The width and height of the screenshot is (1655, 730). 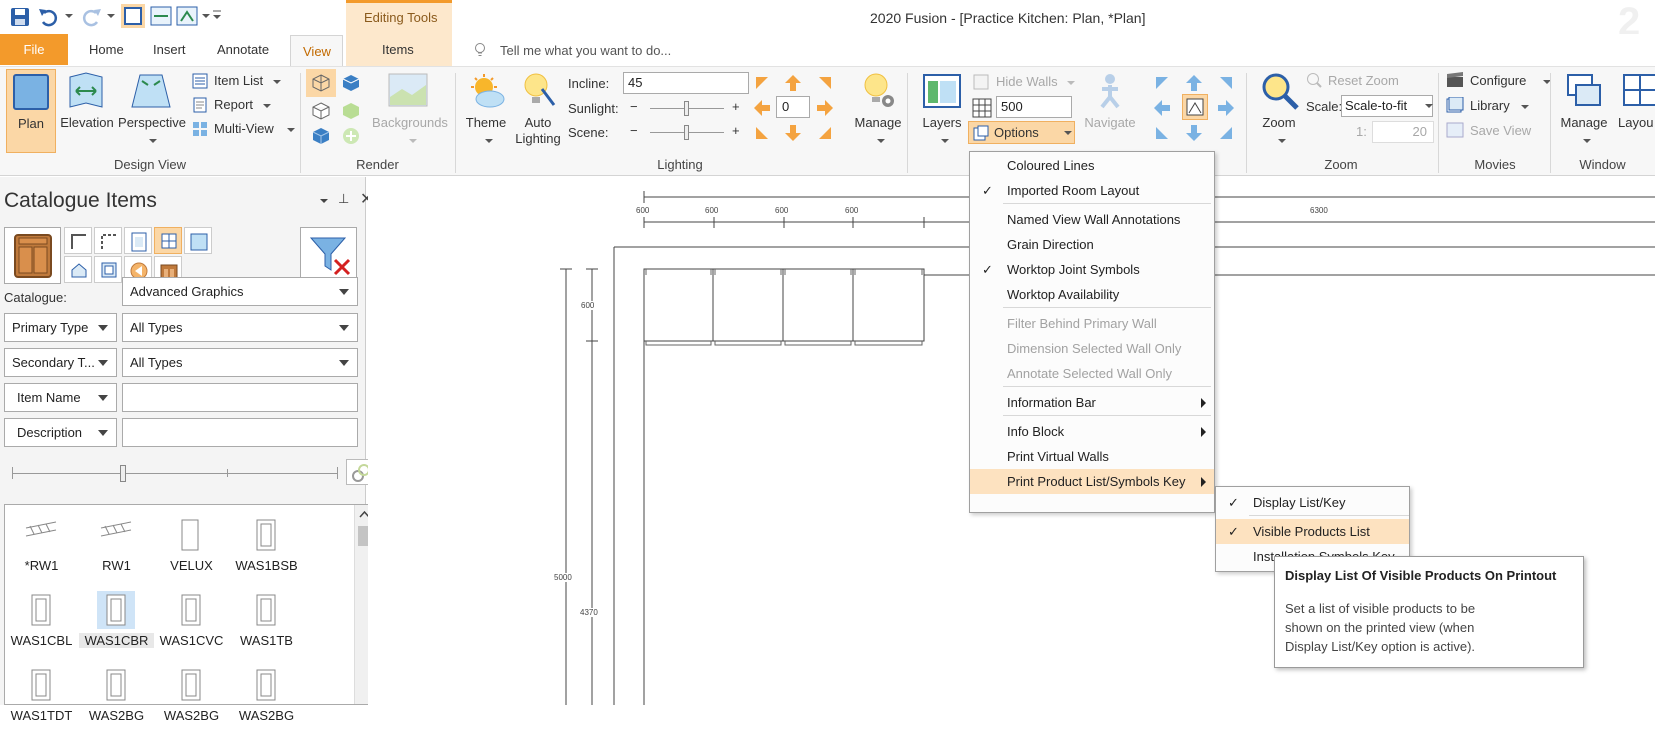 I want to click on clear-filter-button, so click(x=328, y=255).